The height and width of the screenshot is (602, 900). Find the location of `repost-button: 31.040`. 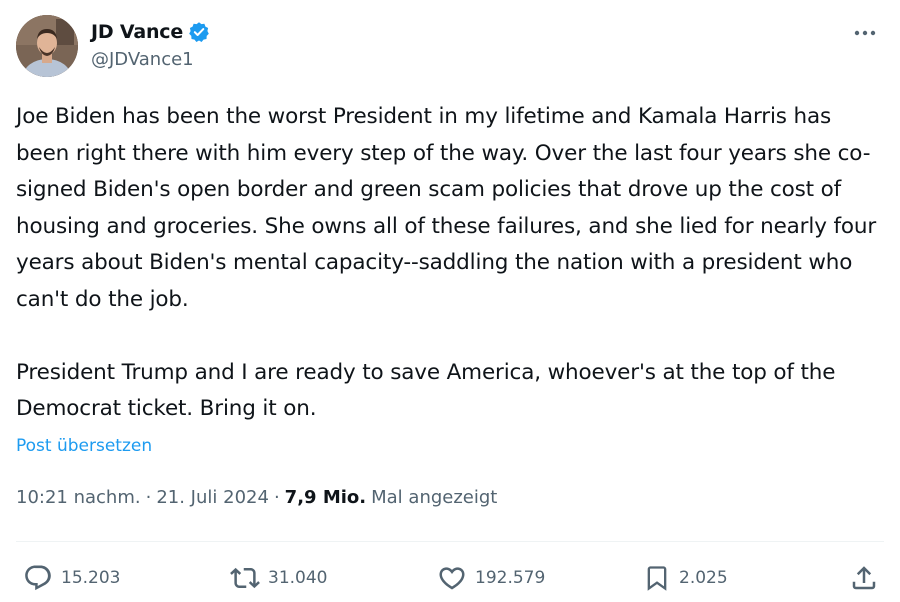

repost-button: 31.040 is located at coordinates (278, 578).